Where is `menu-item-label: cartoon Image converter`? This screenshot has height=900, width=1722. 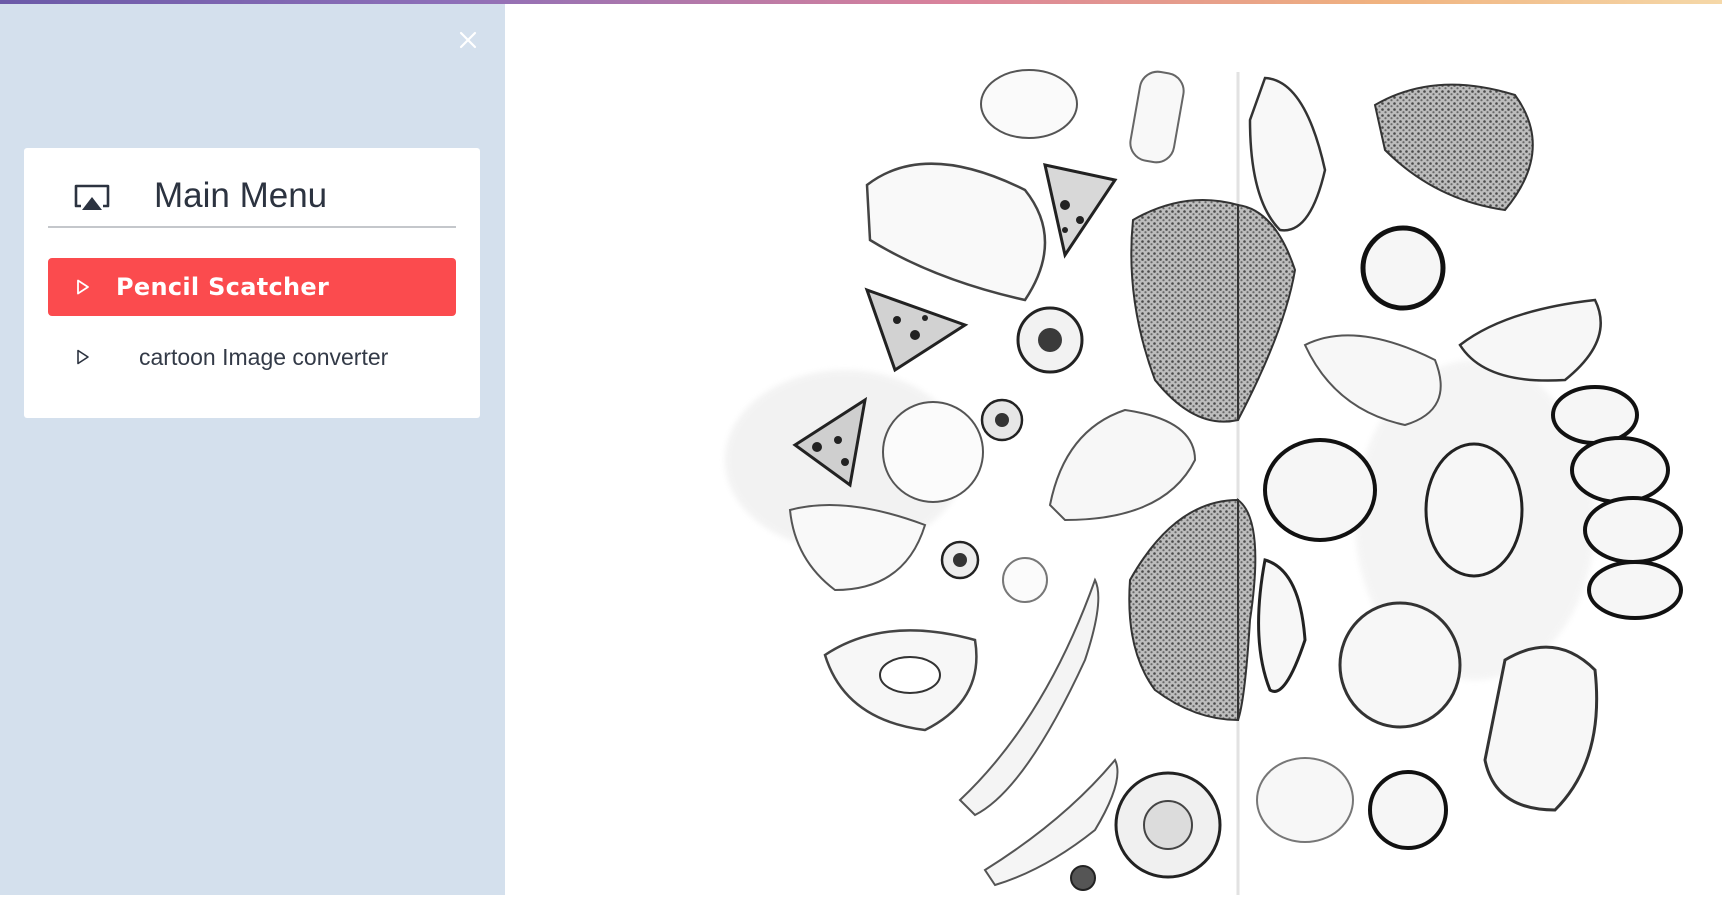 menu-item-label: cartoon Image converter is located at coordinates (264, 356).